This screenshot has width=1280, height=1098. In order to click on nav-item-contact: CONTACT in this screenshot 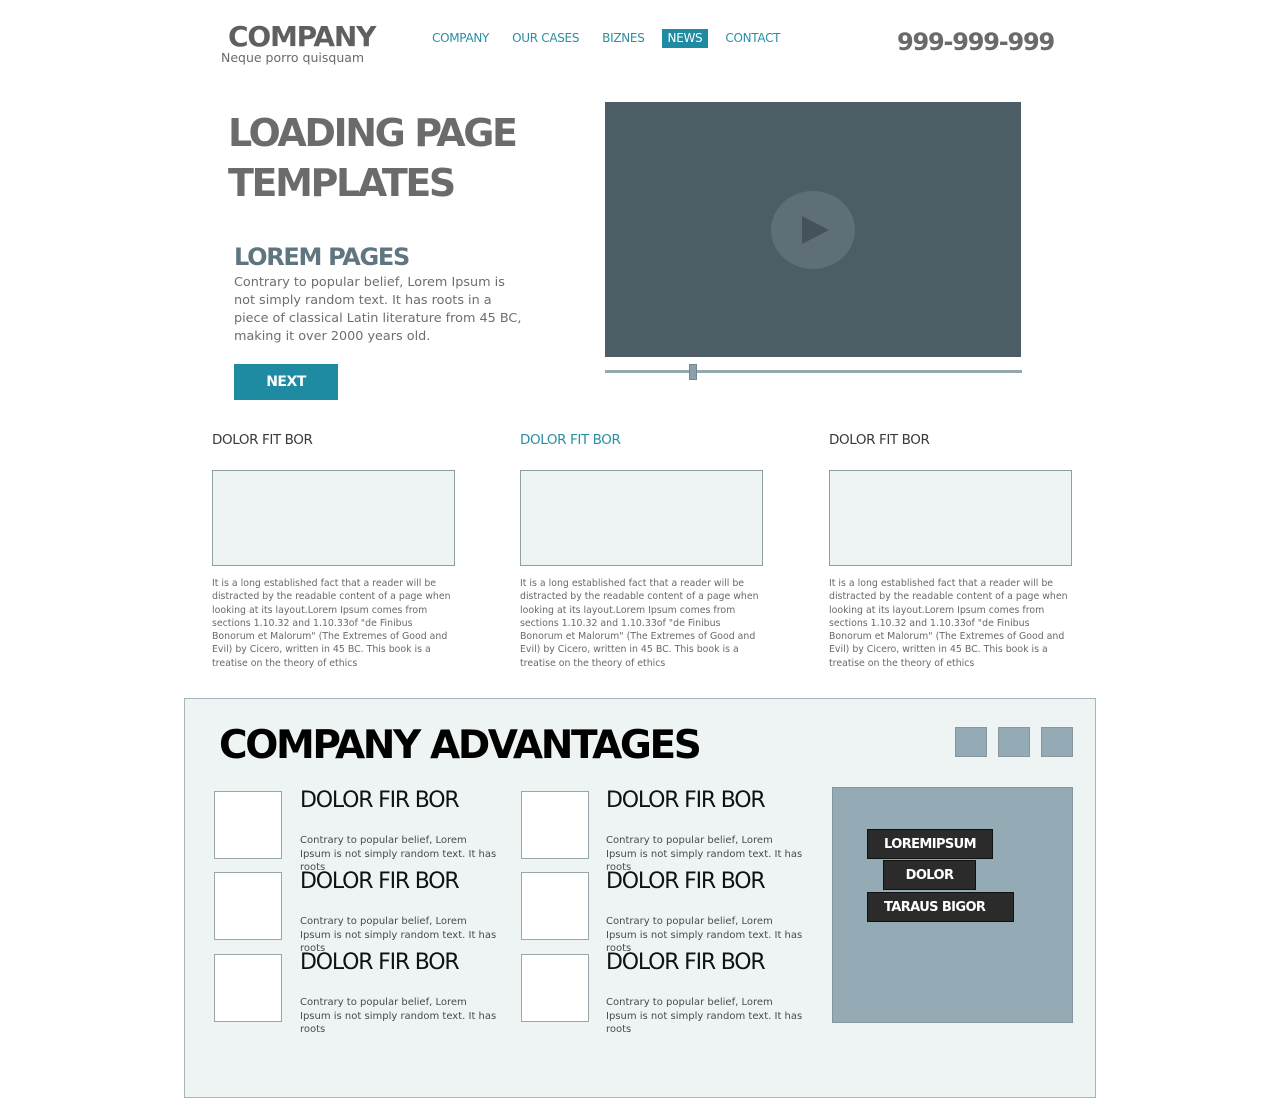, I will do `click(752, 38)`.